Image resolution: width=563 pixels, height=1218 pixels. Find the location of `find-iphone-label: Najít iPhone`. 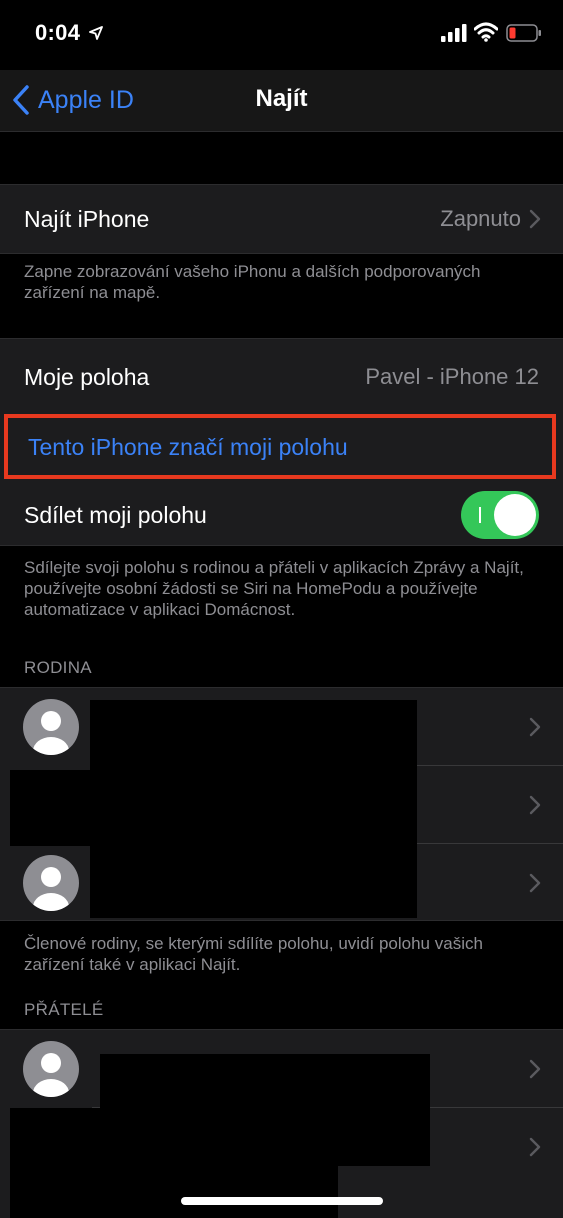

find-iphone-label: Najít iPhone is located at coordinates (87, 218).